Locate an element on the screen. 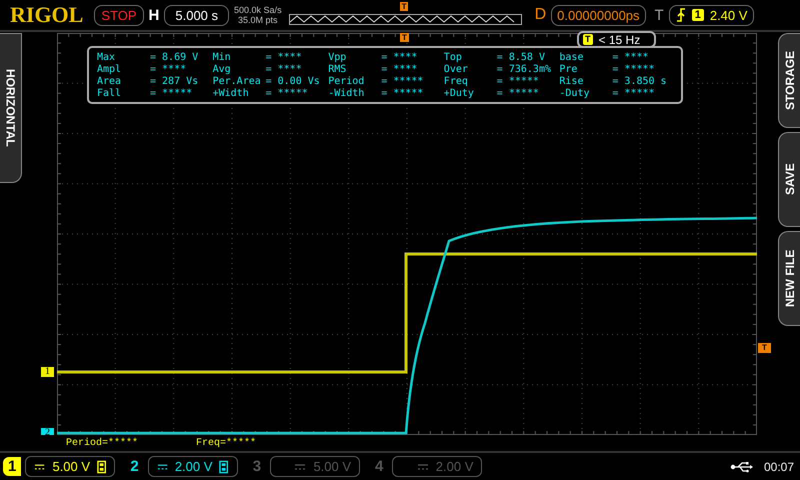  side-tab: STORAGE is located at coordinates (789, 80).